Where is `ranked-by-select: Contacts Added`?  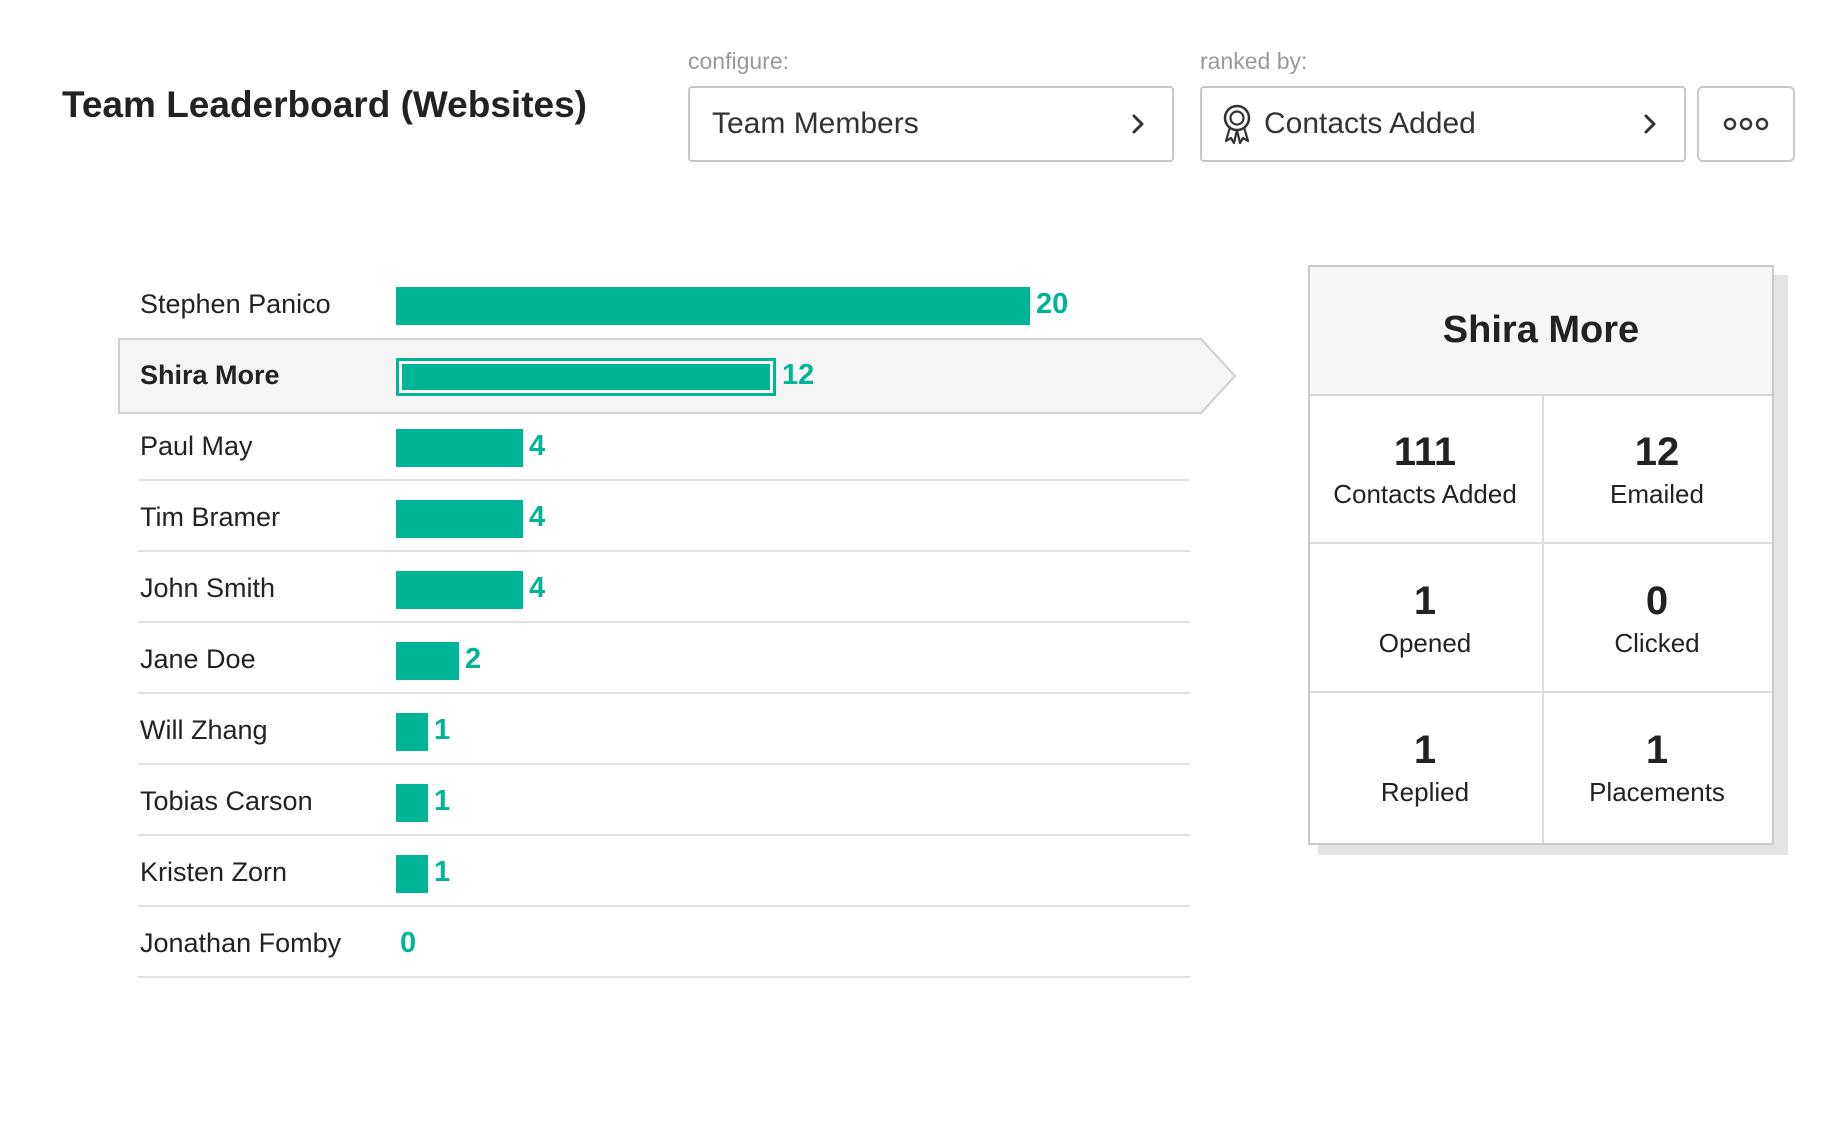 ranked-by-select: Contacts Added is located at coordinates (1443, 124).